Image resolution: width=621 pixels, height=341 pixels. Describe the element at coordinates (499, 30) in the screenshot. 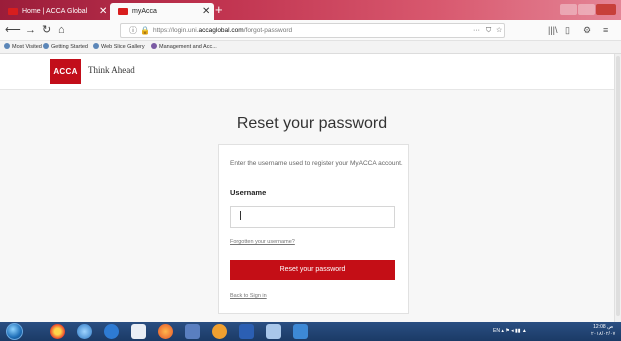

I see `bookmark-star-icon: ☆` at that location.